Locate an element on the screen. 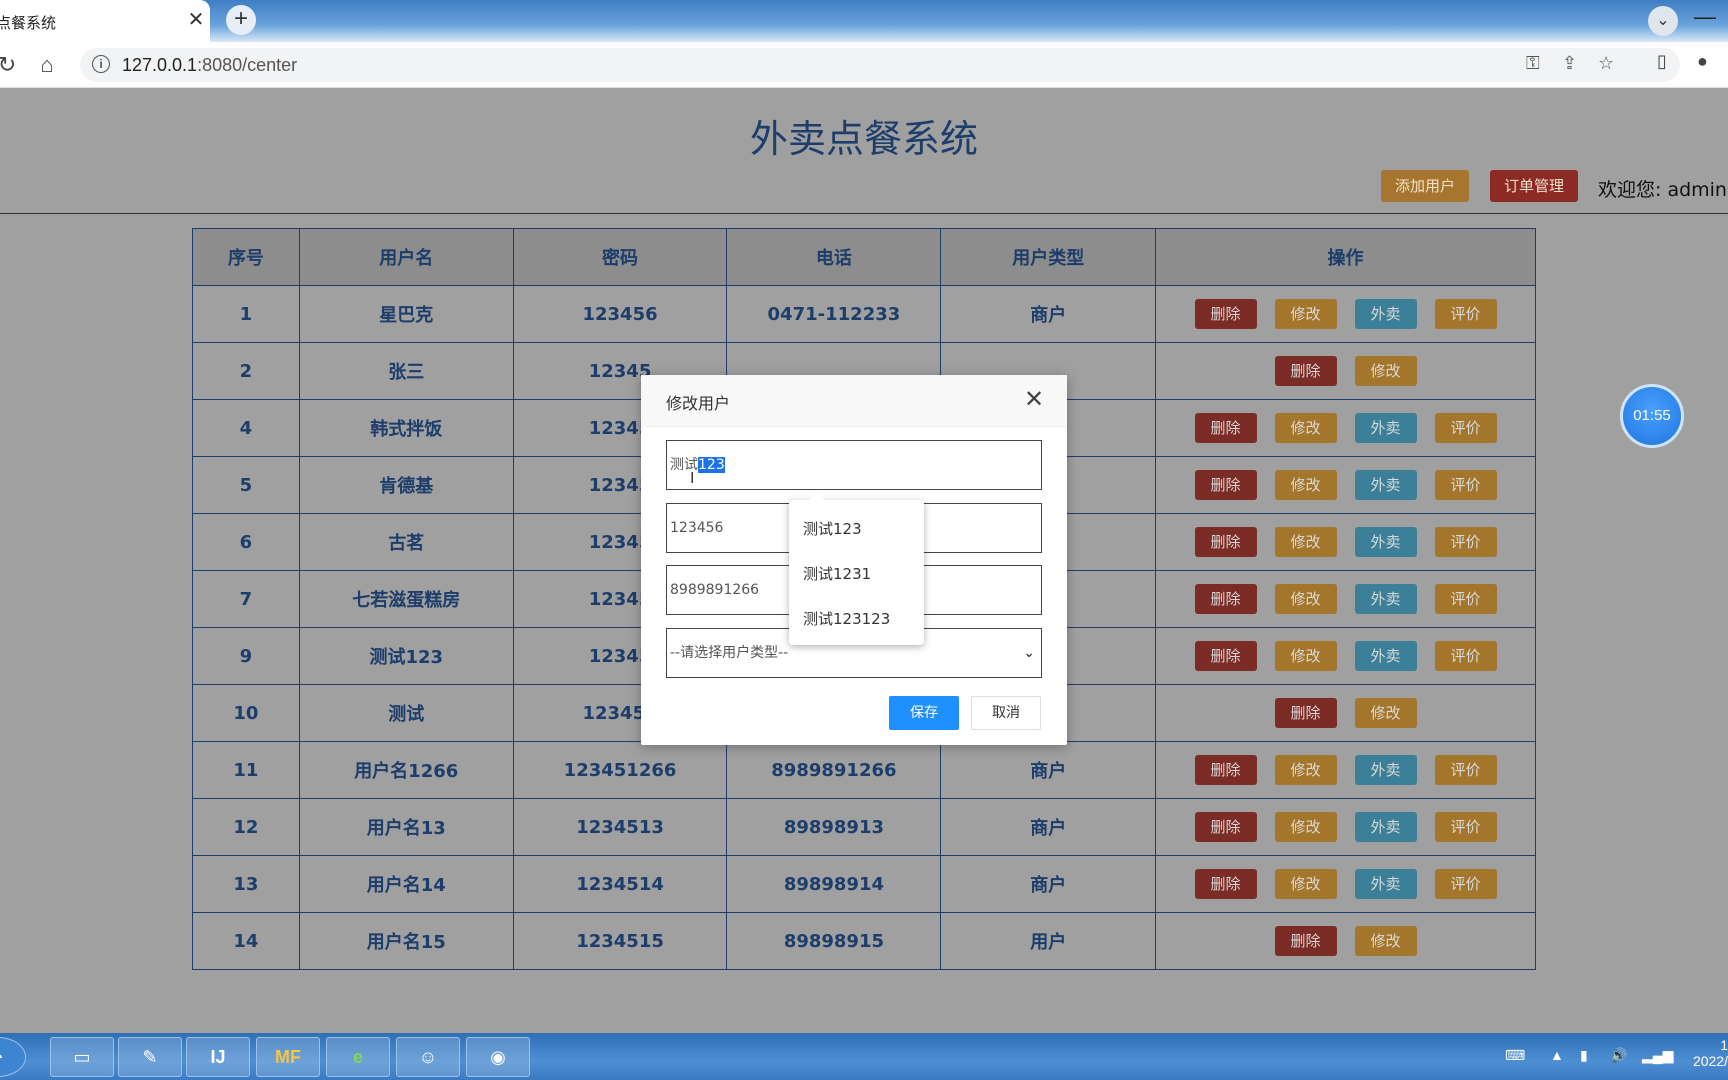  tray-arrow-icon: ▲ is located at coordinates (1557, 1055).